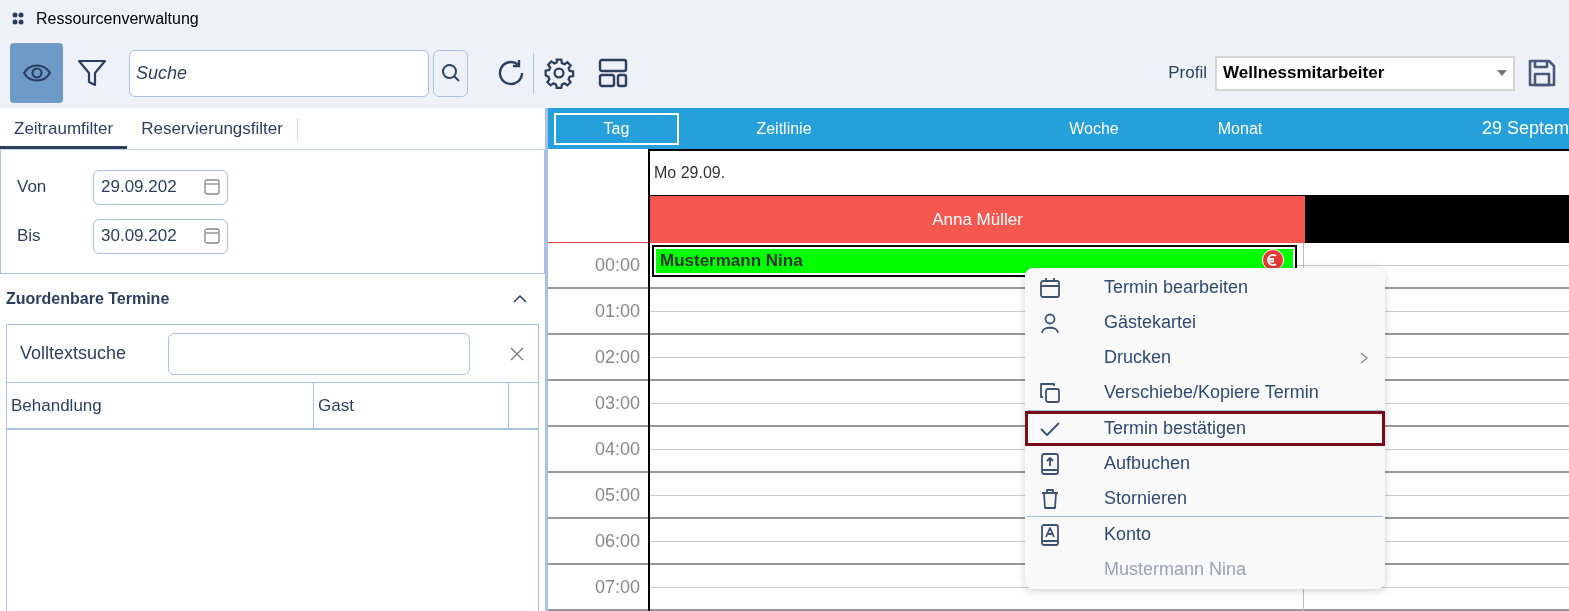 Image resolution: width=1569 pixels, height=611 pixels. What do you see at coordinates (160, 187) in the screenshot?
I see `date-field: 29.09.202` at bounding box center [160, 187].